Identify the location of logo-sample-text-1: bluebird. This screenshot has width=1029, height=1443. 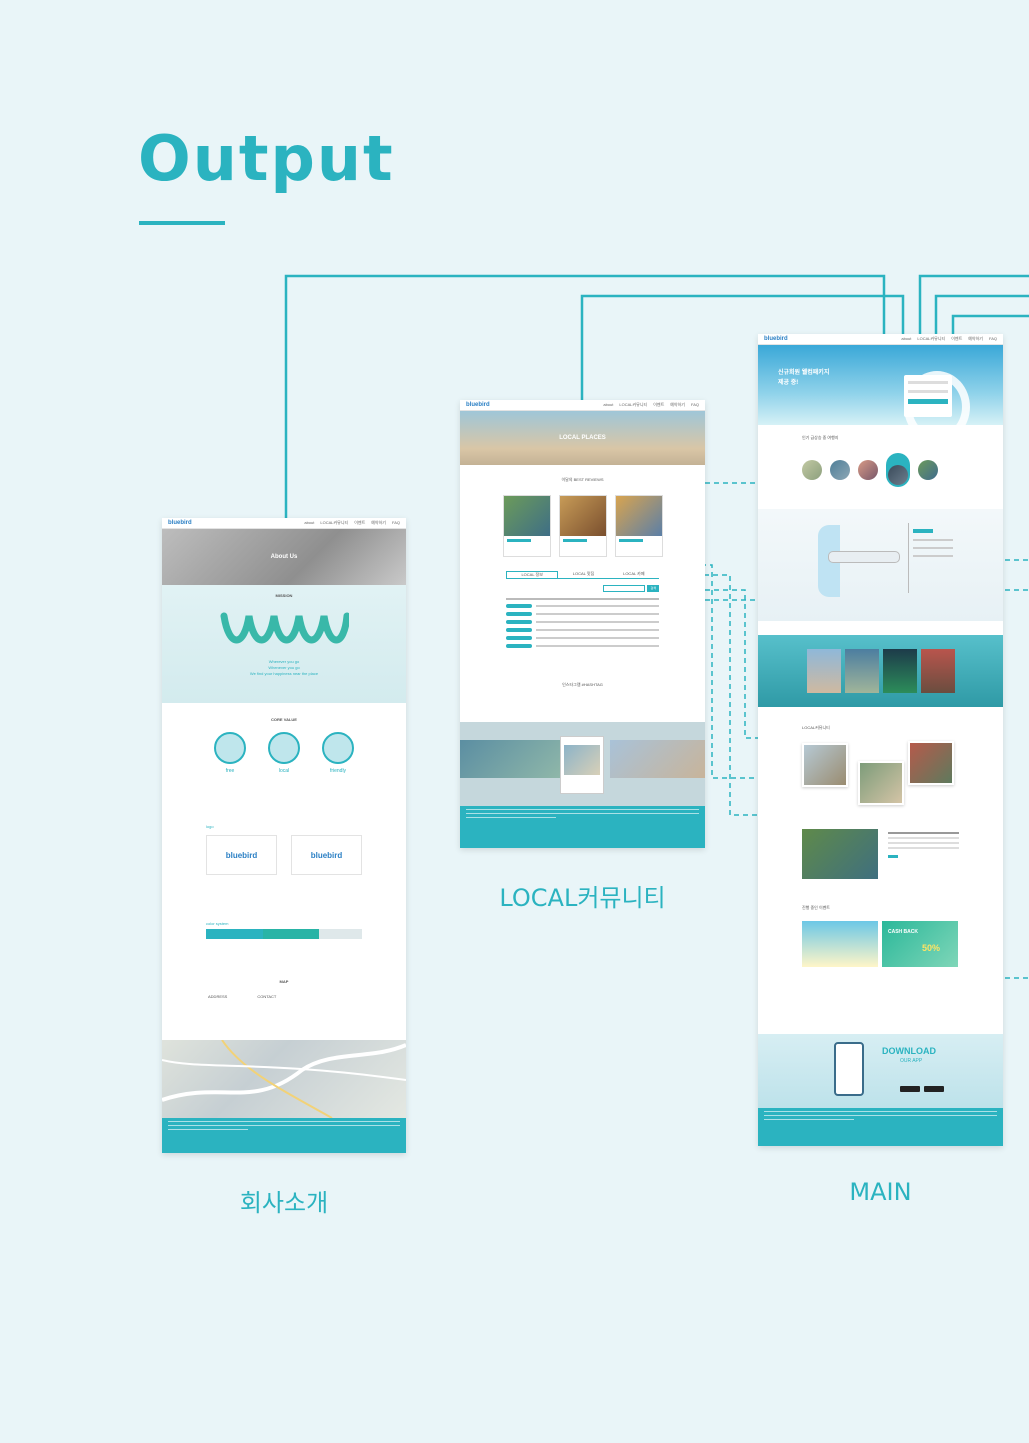
(241, 855).